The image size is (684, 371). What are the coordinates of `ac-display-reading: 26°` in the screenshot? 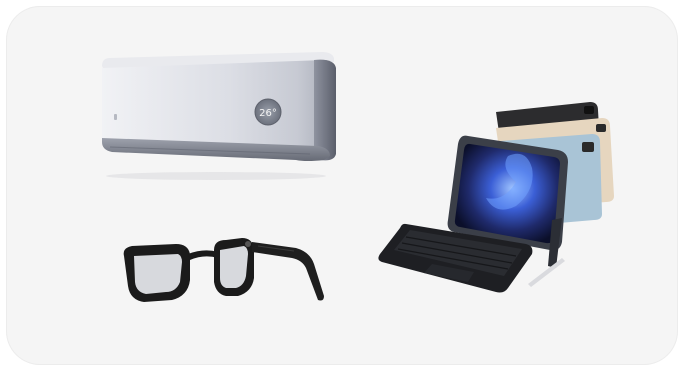 It's located at (268, 113).